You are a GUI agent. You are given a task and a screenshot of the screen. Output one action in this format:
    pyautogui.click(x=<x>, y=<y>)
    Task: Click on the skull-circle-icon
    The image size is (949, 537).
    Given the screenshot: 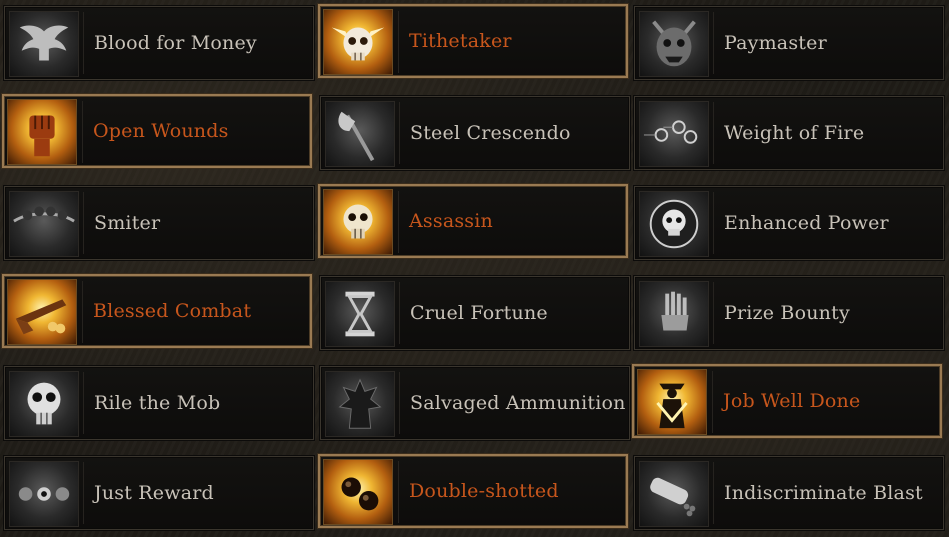 What is the action you would take?
    pyautogui.click(x=674, y=224)
    